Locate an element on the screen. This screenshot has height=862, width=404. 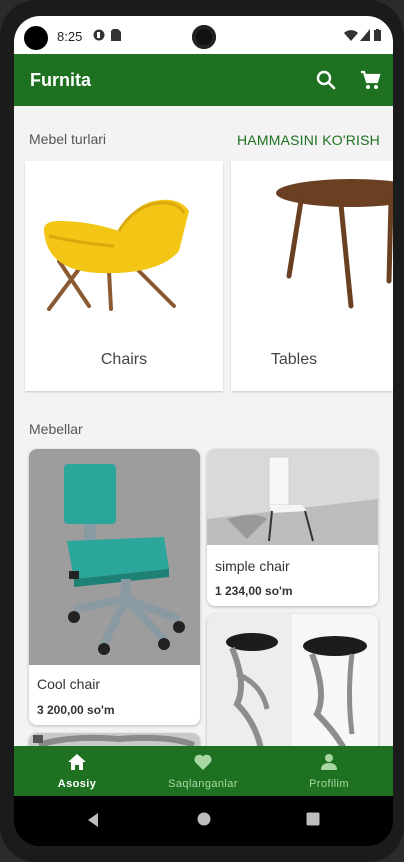
person-icon is located at coordinates (329, 762).